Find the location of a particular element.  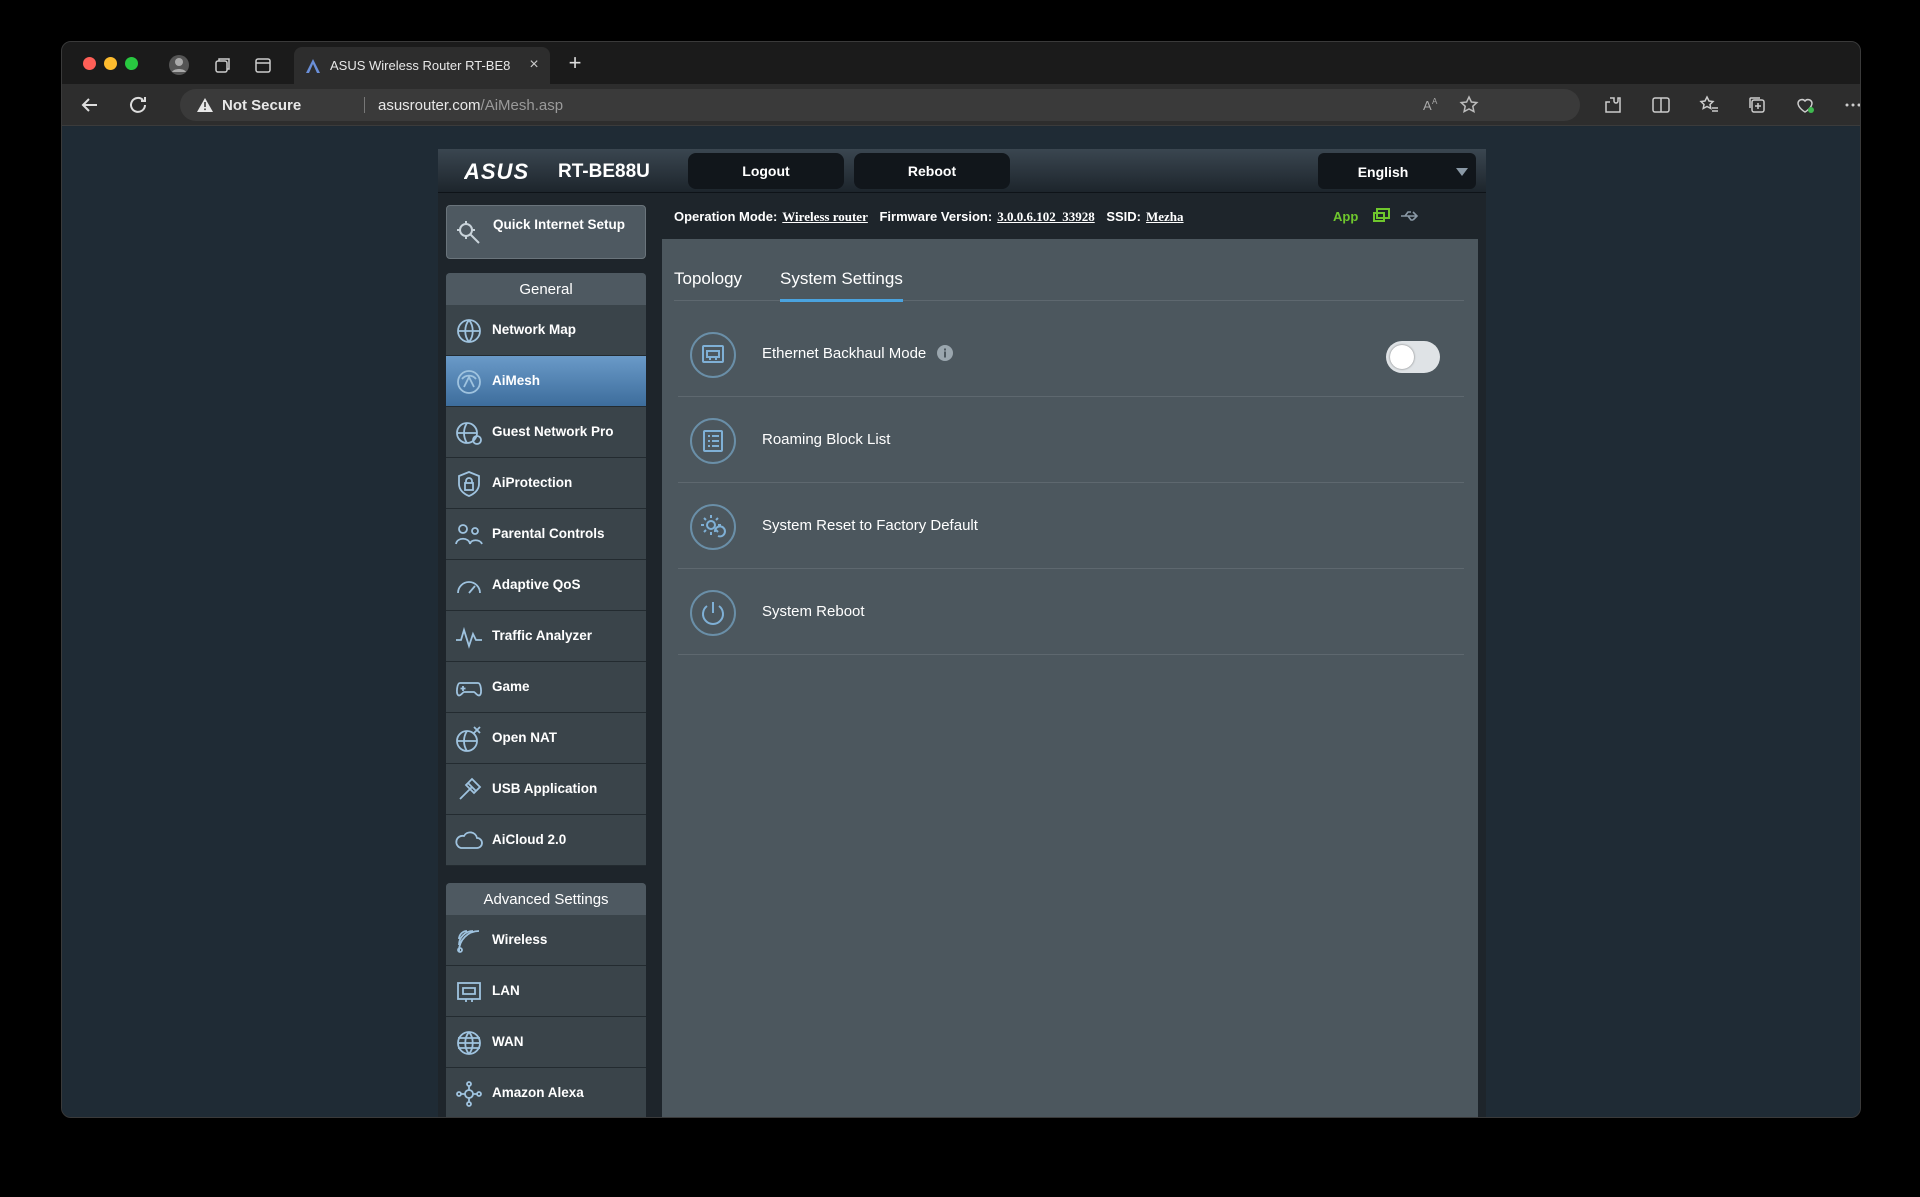

address-separator is located at coordinates (364, 105).